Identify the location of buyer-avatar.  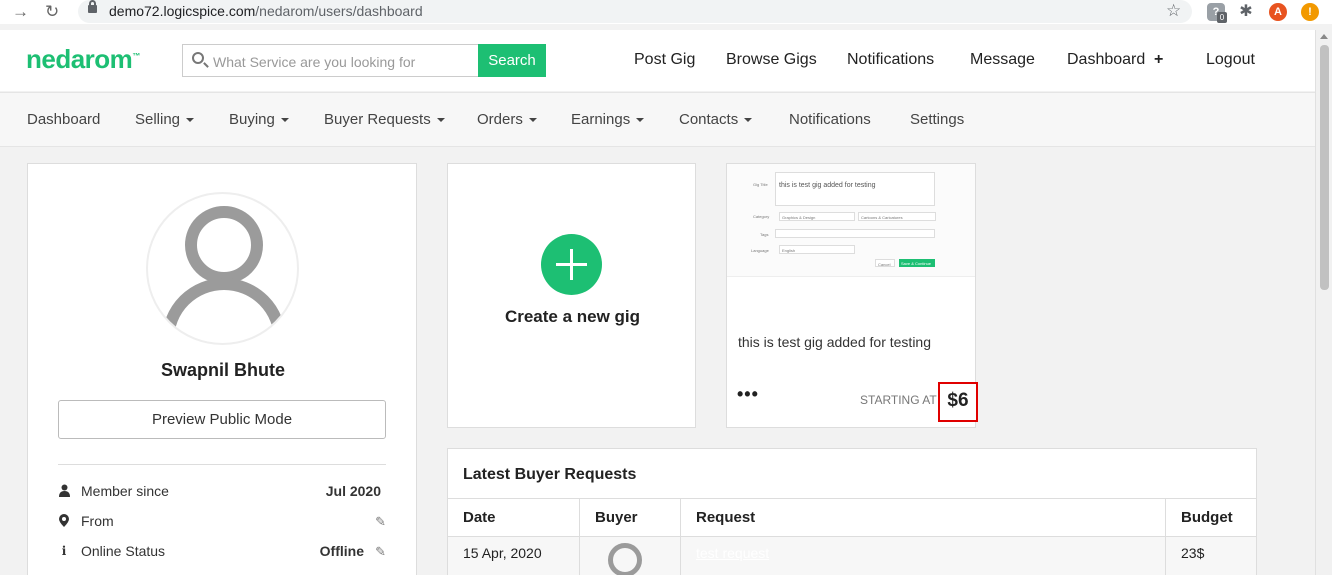
(625, 559).